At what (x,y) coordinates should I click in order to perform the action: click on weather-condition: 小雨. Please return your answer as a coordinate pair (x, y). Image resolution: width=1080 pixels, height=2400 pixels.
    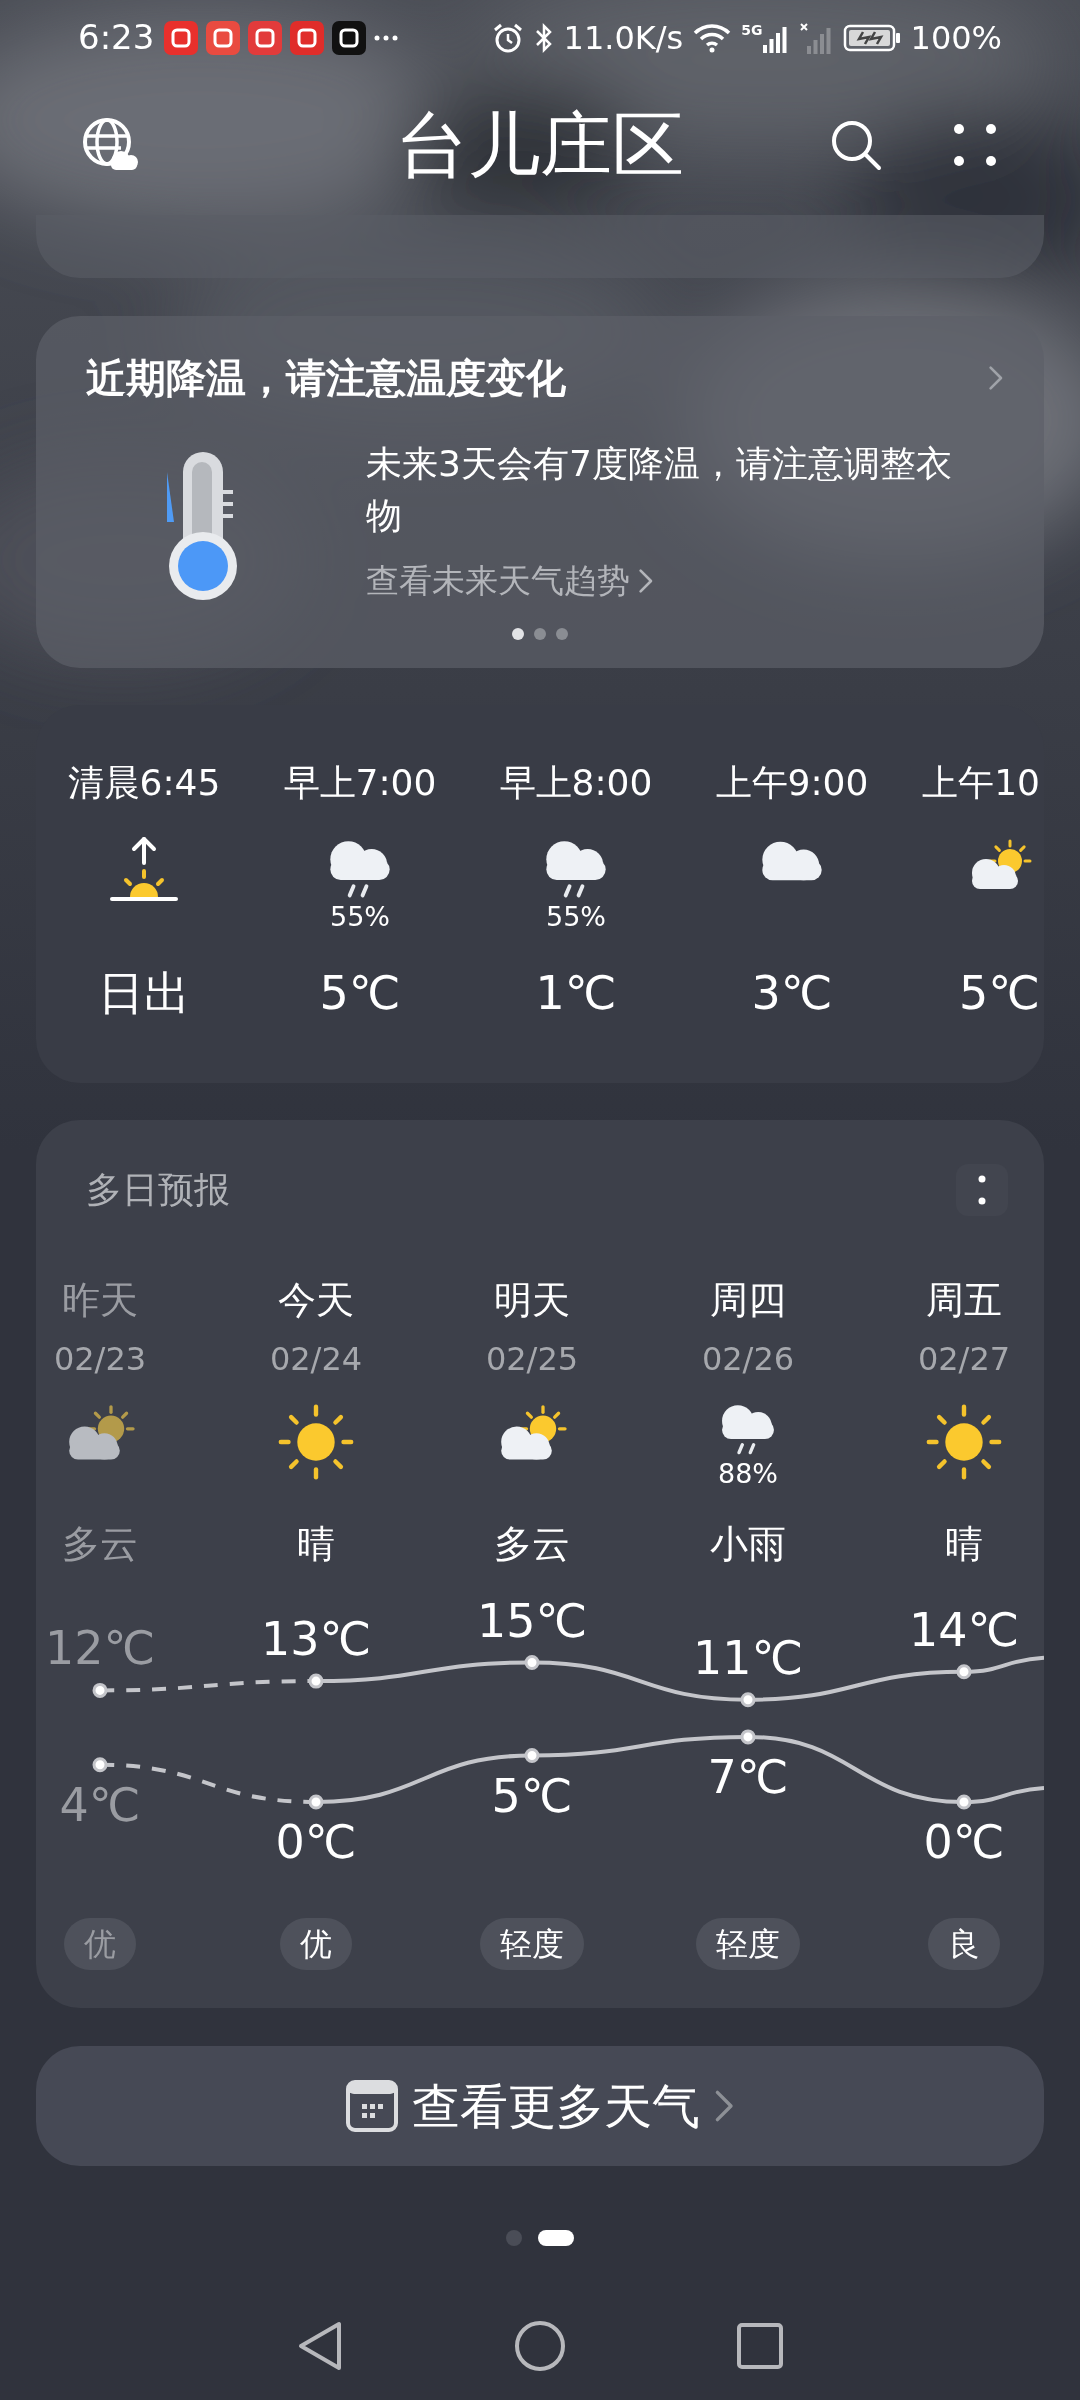
    Looking at the image, I should click on (748, 1544).